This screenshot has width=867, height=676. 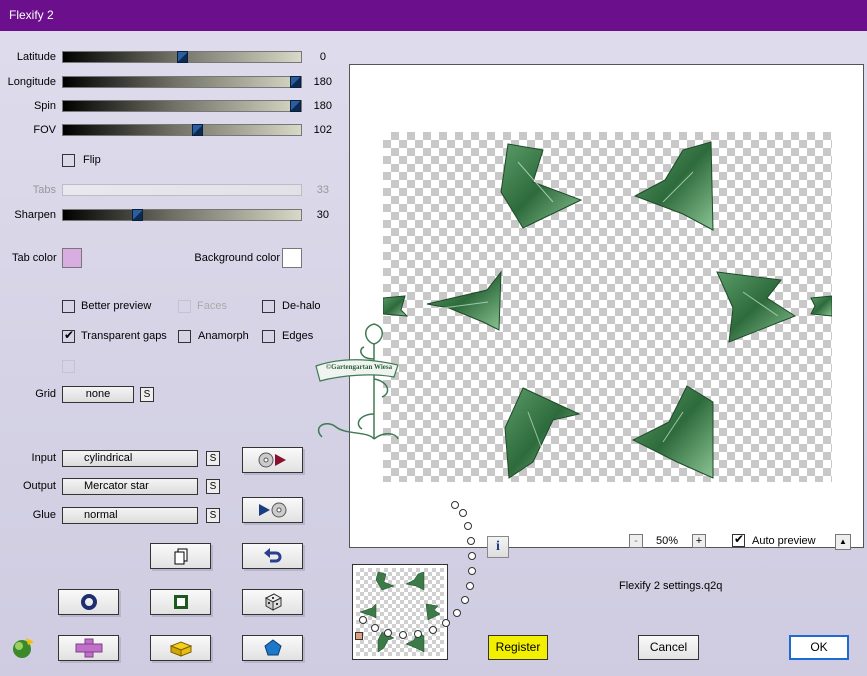 I want to click on yellow-brick-icon, so click(x=180, y=648).